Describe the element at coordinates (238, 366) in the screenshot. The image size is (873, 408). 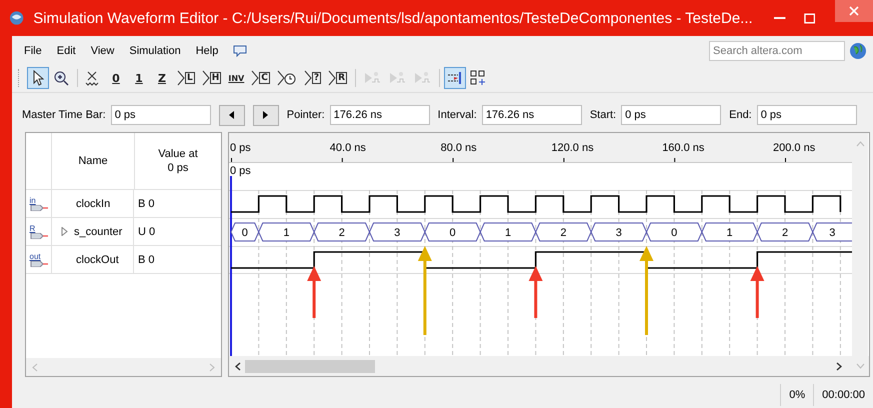
I see `scroll-left-icon` at that location.